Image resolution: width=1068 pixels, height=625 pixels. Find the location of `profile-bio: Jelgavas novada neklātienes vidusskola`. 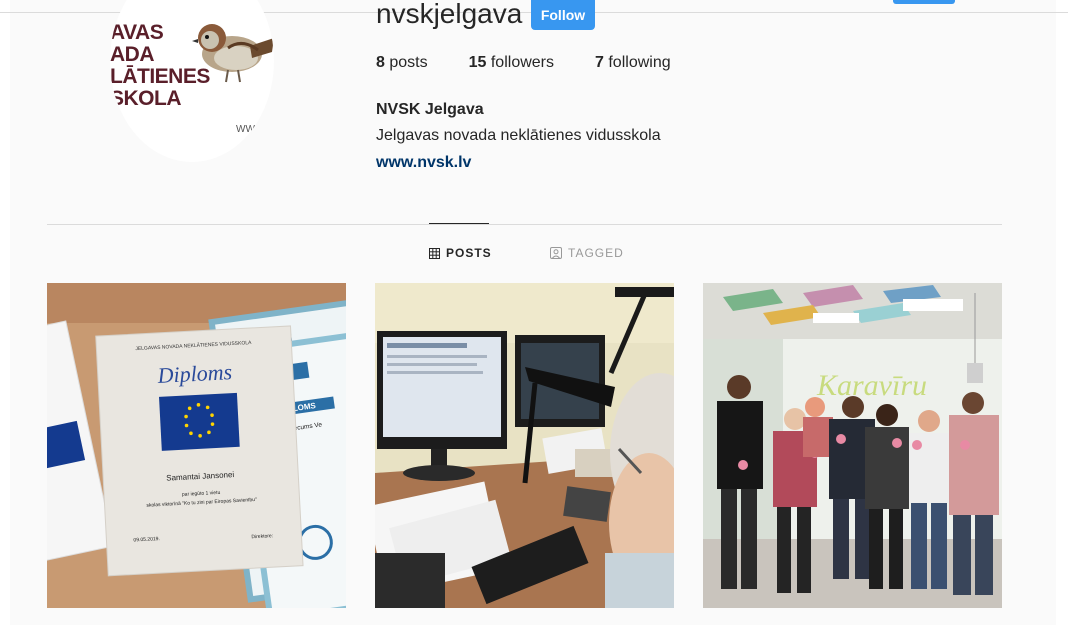

profile-bio: Jelgavas novada neklātienes vidusskola is located at coordinates (518, 135).